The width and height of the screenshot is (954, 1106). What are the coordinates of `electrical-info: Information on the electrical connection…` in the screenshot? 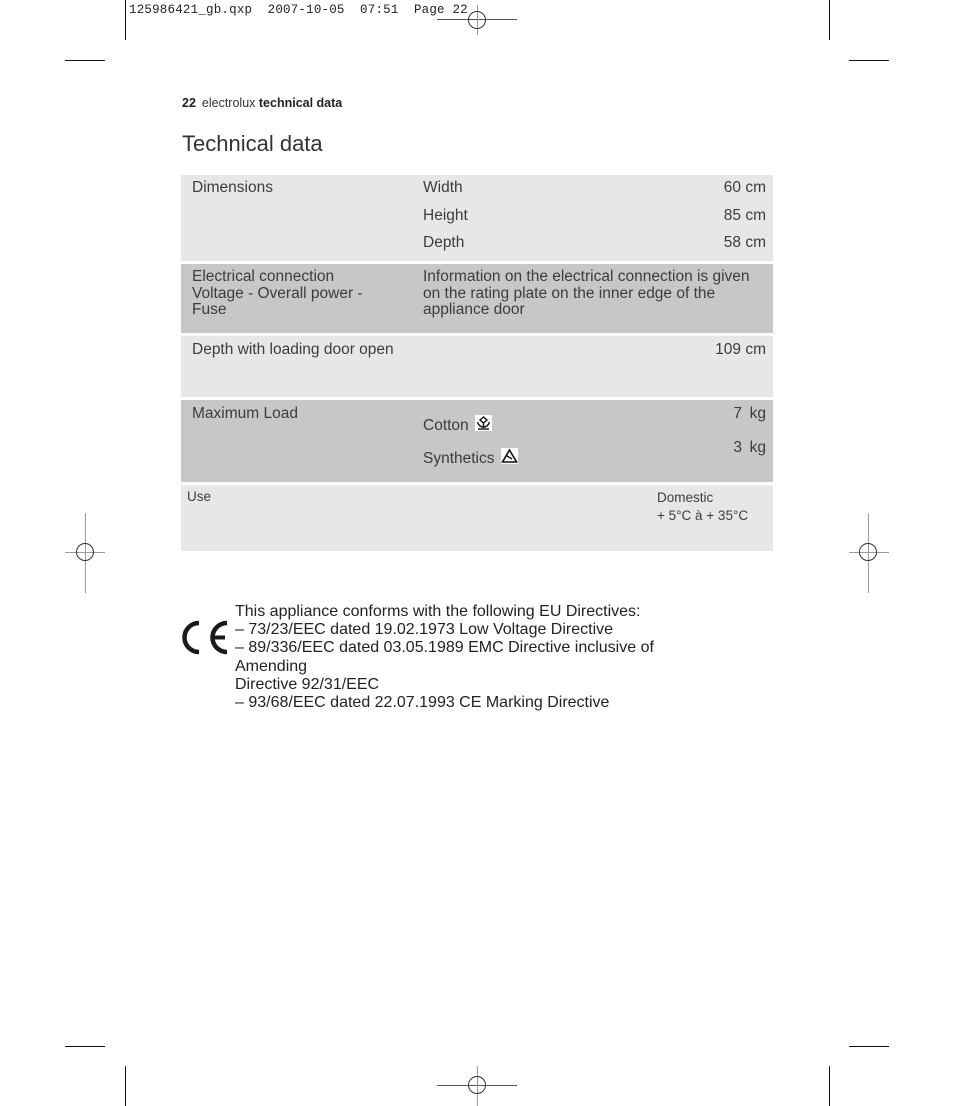 It's located at (586, 293).